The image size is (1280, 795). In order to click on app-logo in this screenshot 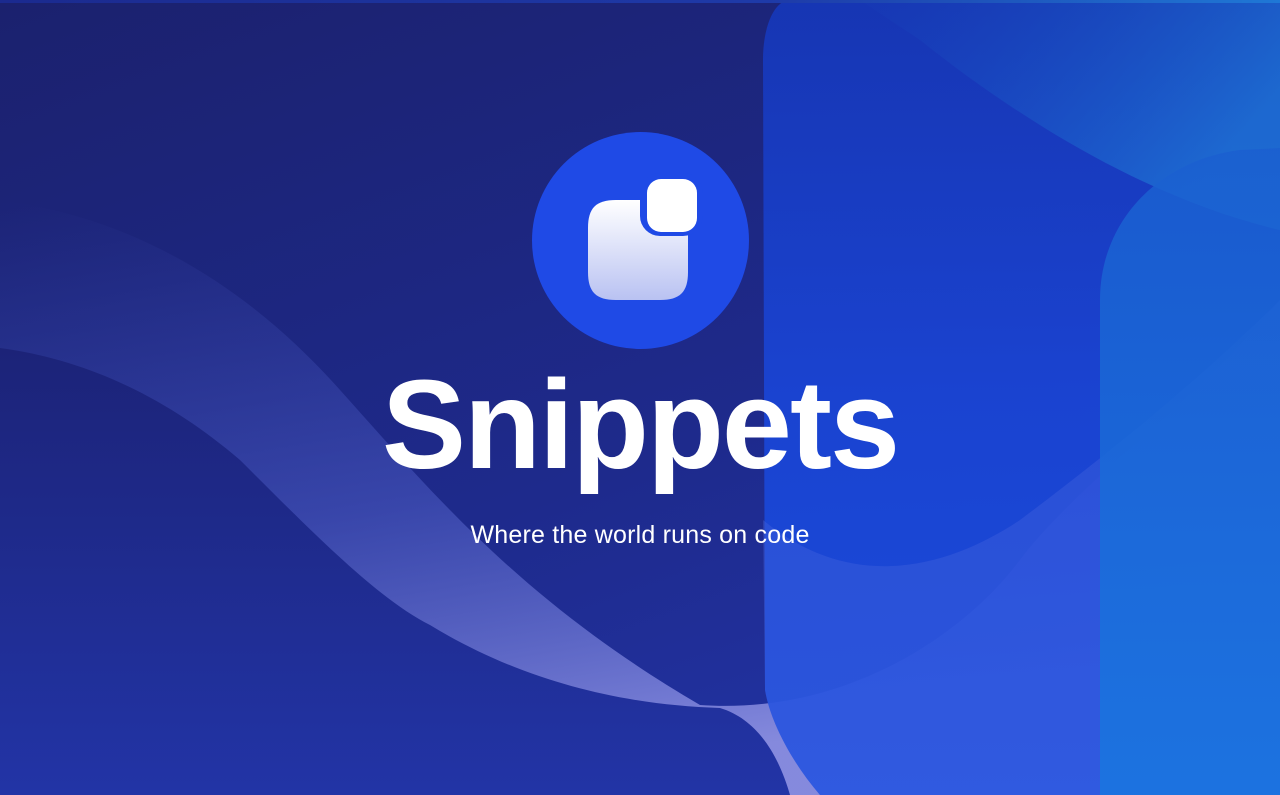, I will do `click(640, 240)`.